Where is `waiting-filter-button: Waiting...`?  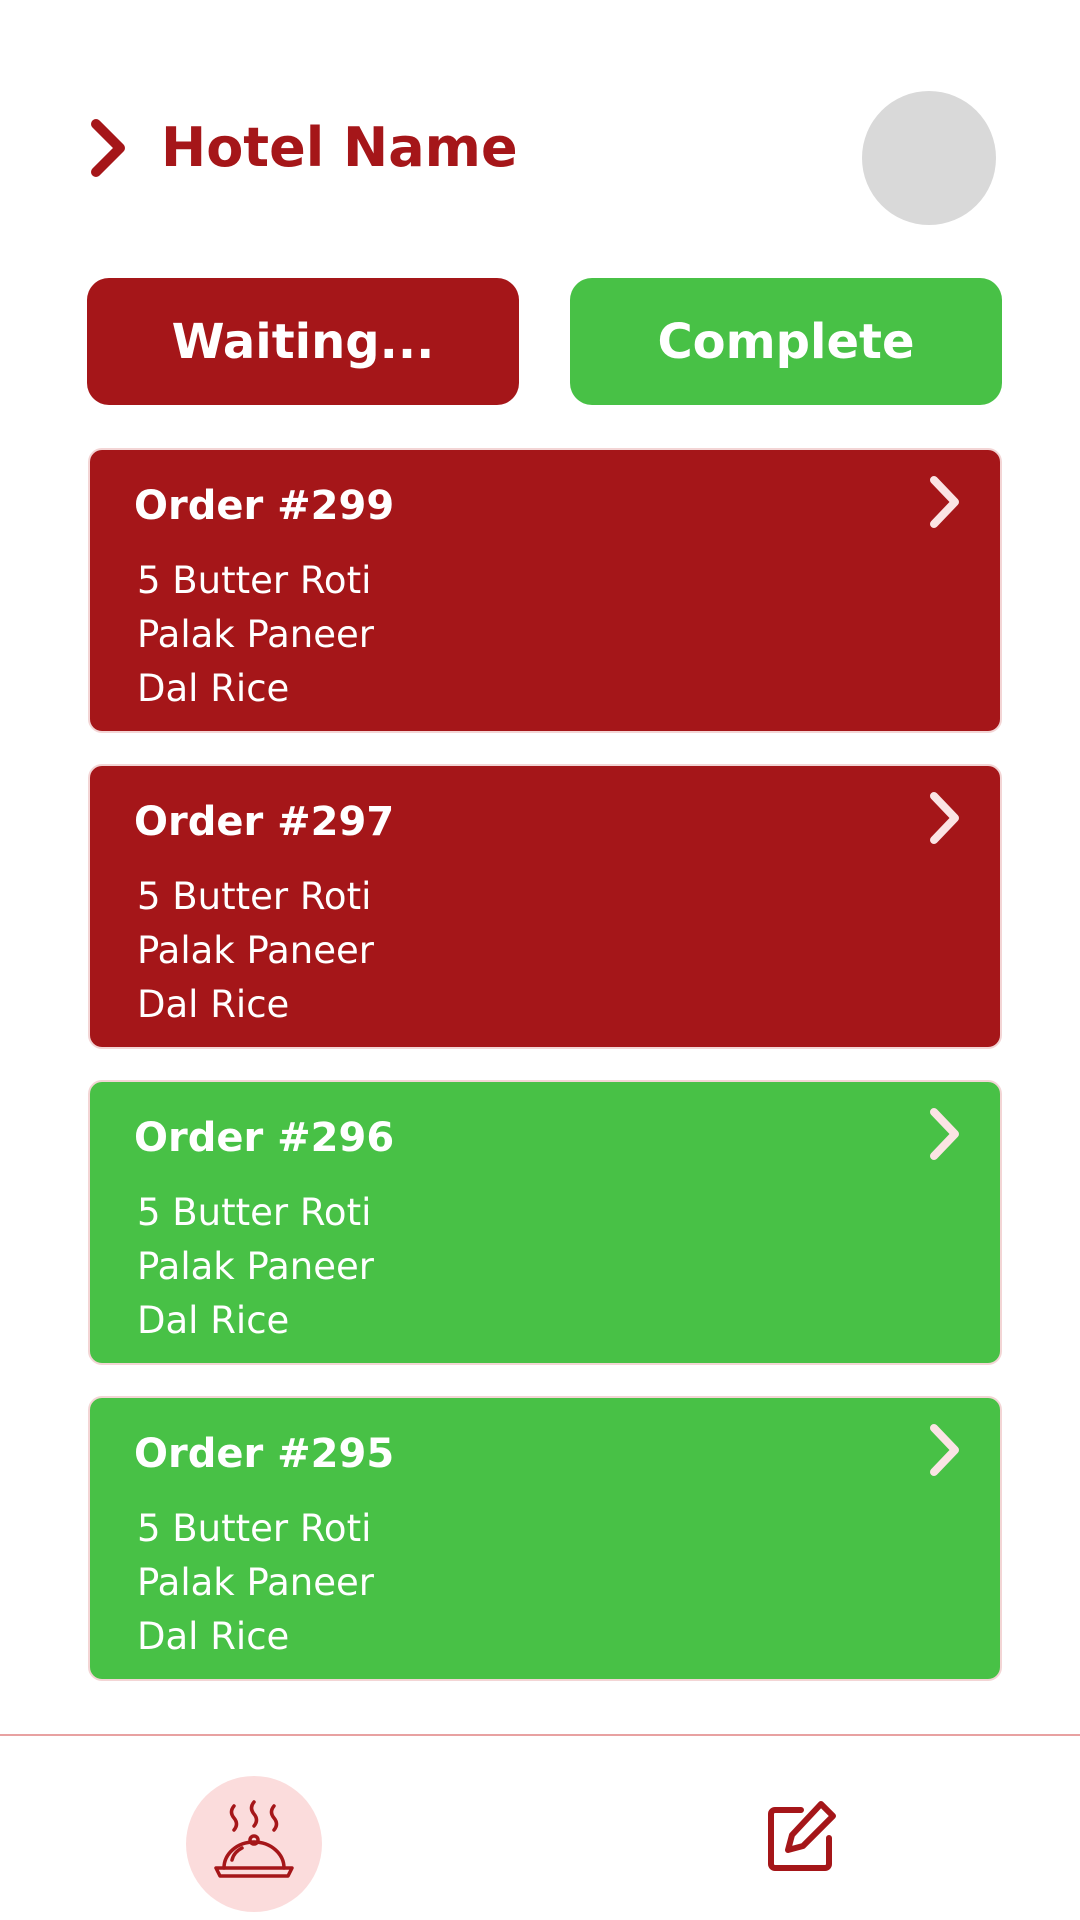 waiting-filter-button: Waiting... is located at coordinates (303, 341).